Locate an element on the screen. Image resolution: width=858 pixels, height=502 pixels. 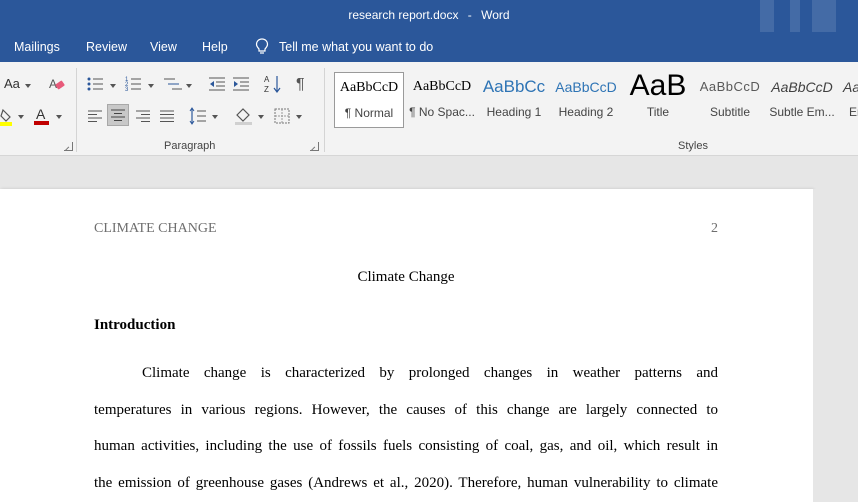
style-subtitle: AaBbCcD Subtitle is located at coordinates (730, 100).